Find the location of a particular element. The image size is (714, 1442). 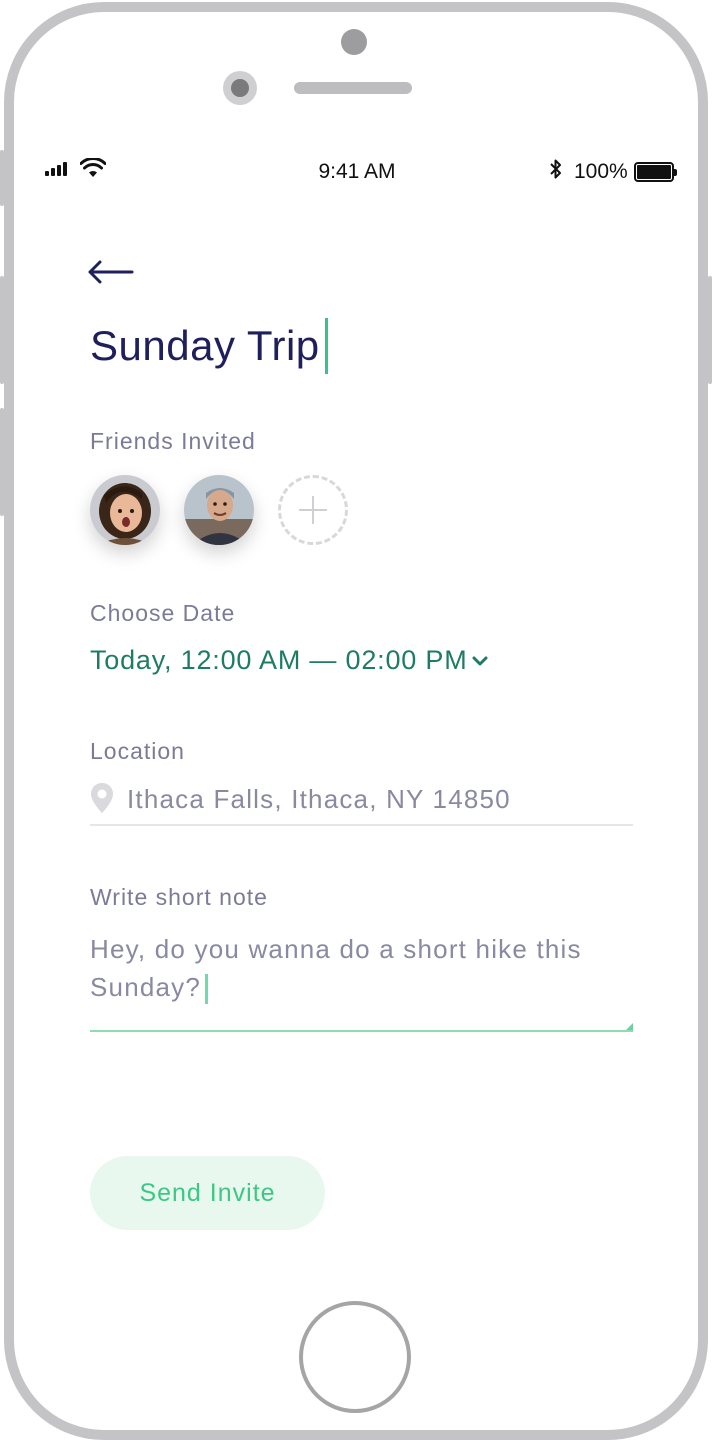

plus-icon is located at coordinates (313, 510).